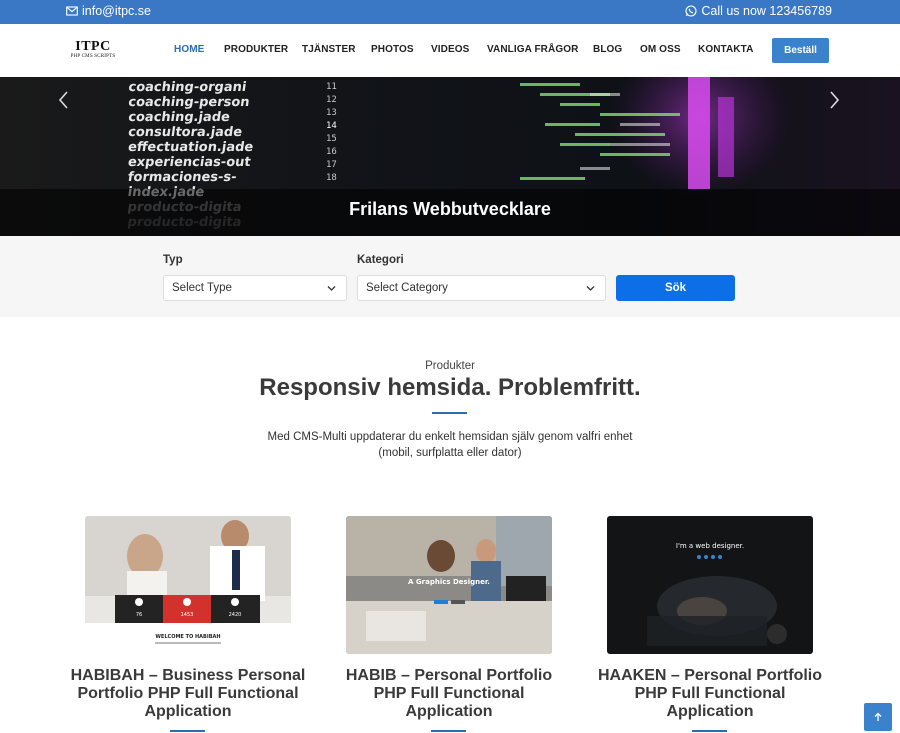 The width and height of the screenshot is (900, 733). I want to click on contact-email: info@itpc.se, so click(108, 11).